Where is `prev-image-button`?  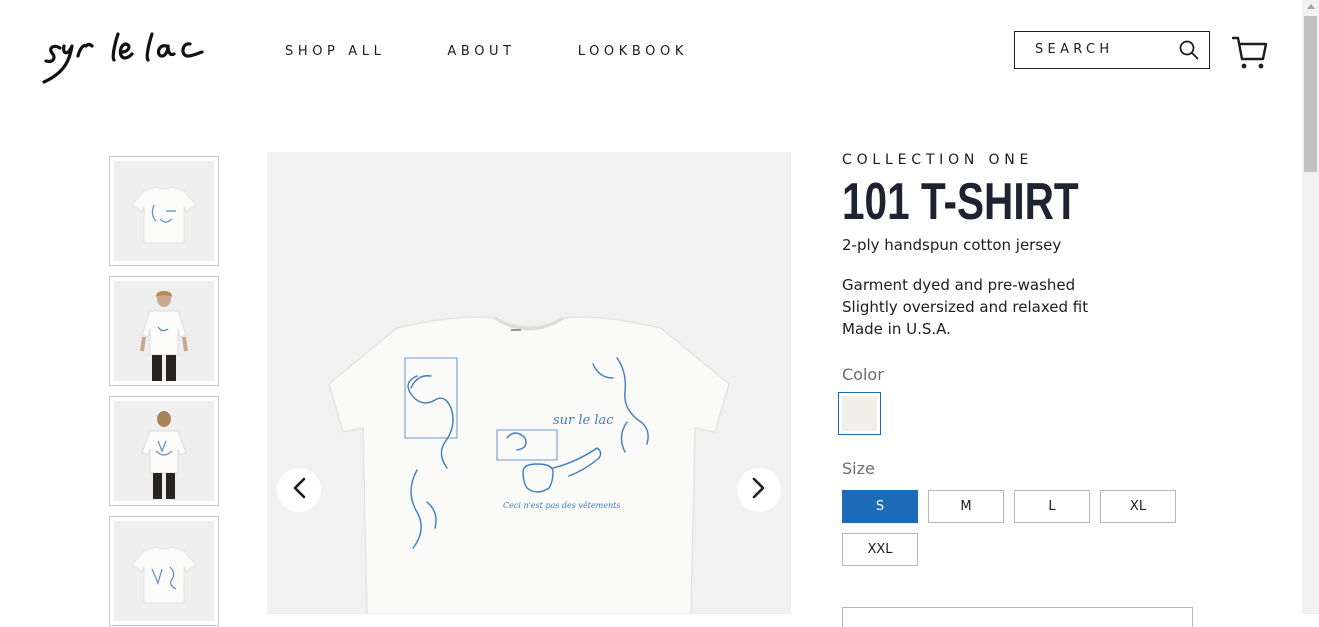 prev-image-button is located at coordinates (299, 490).